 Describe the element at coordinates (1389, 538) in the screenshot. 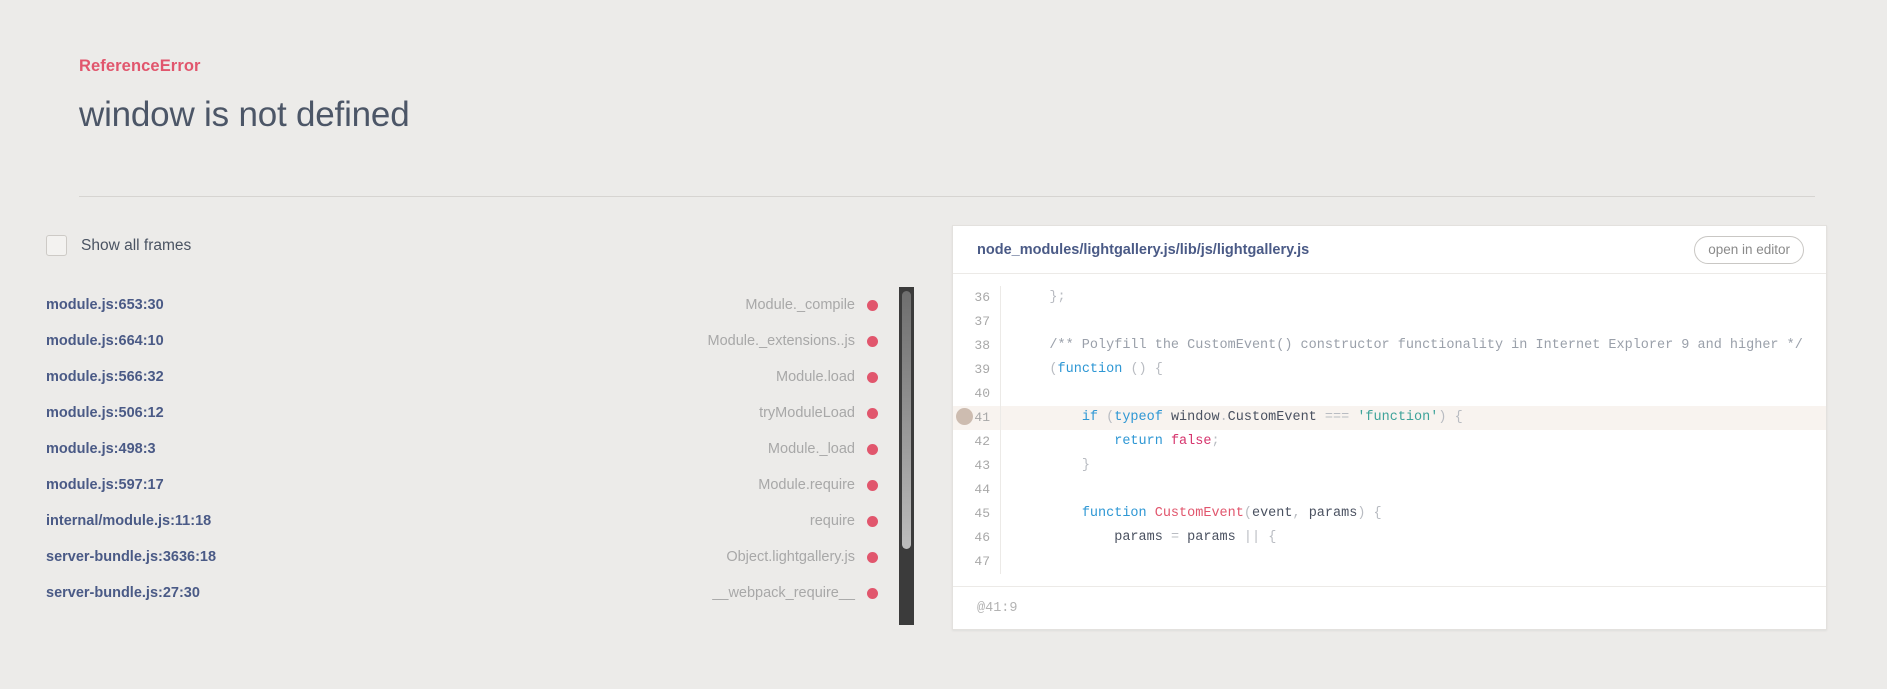

I see `code-line: 46 params = params || {` at that location.